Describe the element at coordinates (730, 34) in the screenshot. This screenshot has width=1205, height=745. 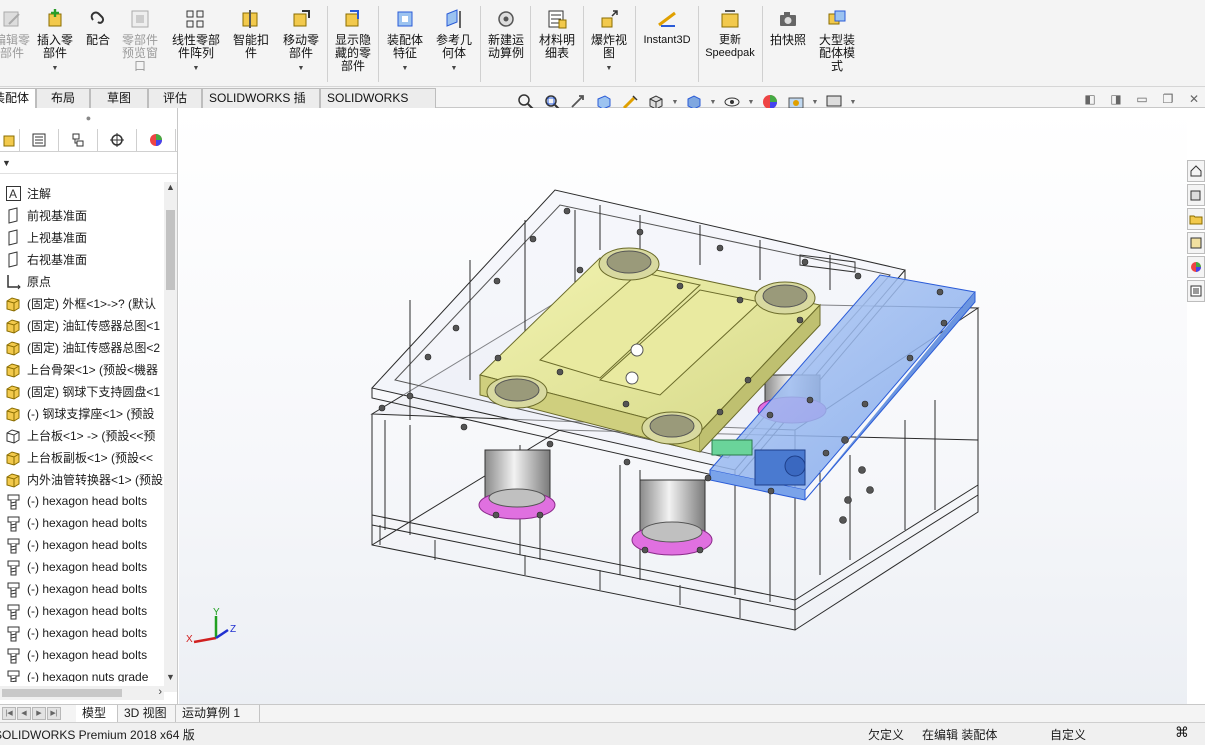
I see `update-speedpak-button: 更新 Speedpak` at that location.